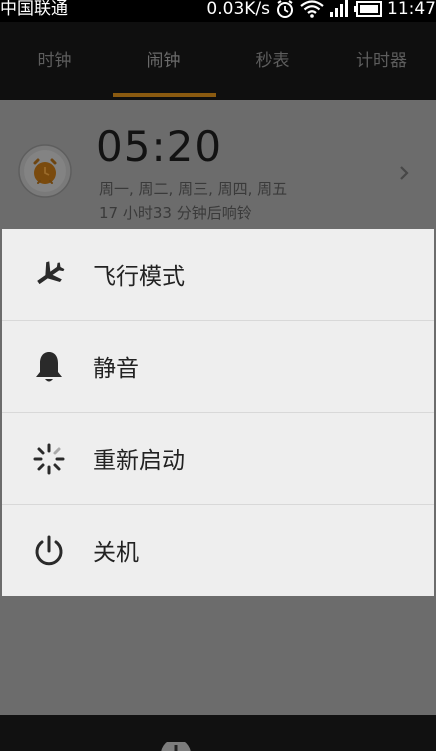 The width and height of the screenshot is (436, 751). What do you see at coordinates (339, 8) in the screenshot?
I see `signal-icon` at bounding box center [339, 8].